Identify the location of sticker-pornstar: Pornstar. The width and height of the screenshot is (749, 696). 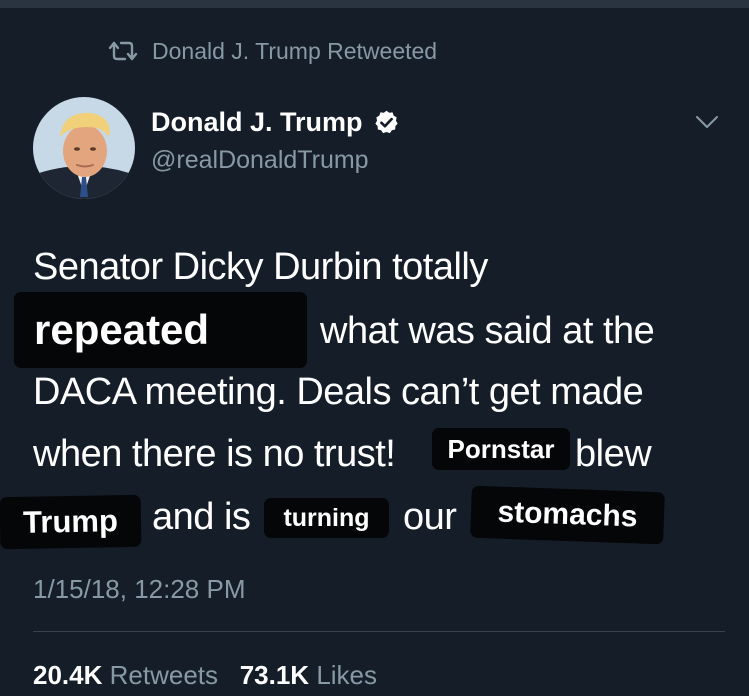
(501, 449).